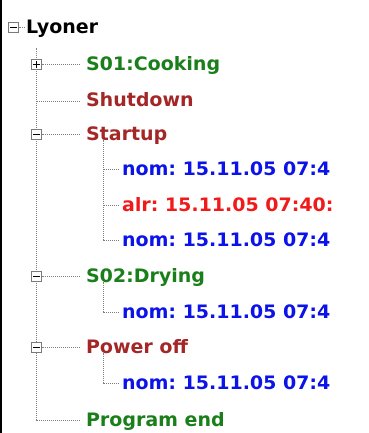  I want to click on tree-item-startup: Startup, so click(126, 134).